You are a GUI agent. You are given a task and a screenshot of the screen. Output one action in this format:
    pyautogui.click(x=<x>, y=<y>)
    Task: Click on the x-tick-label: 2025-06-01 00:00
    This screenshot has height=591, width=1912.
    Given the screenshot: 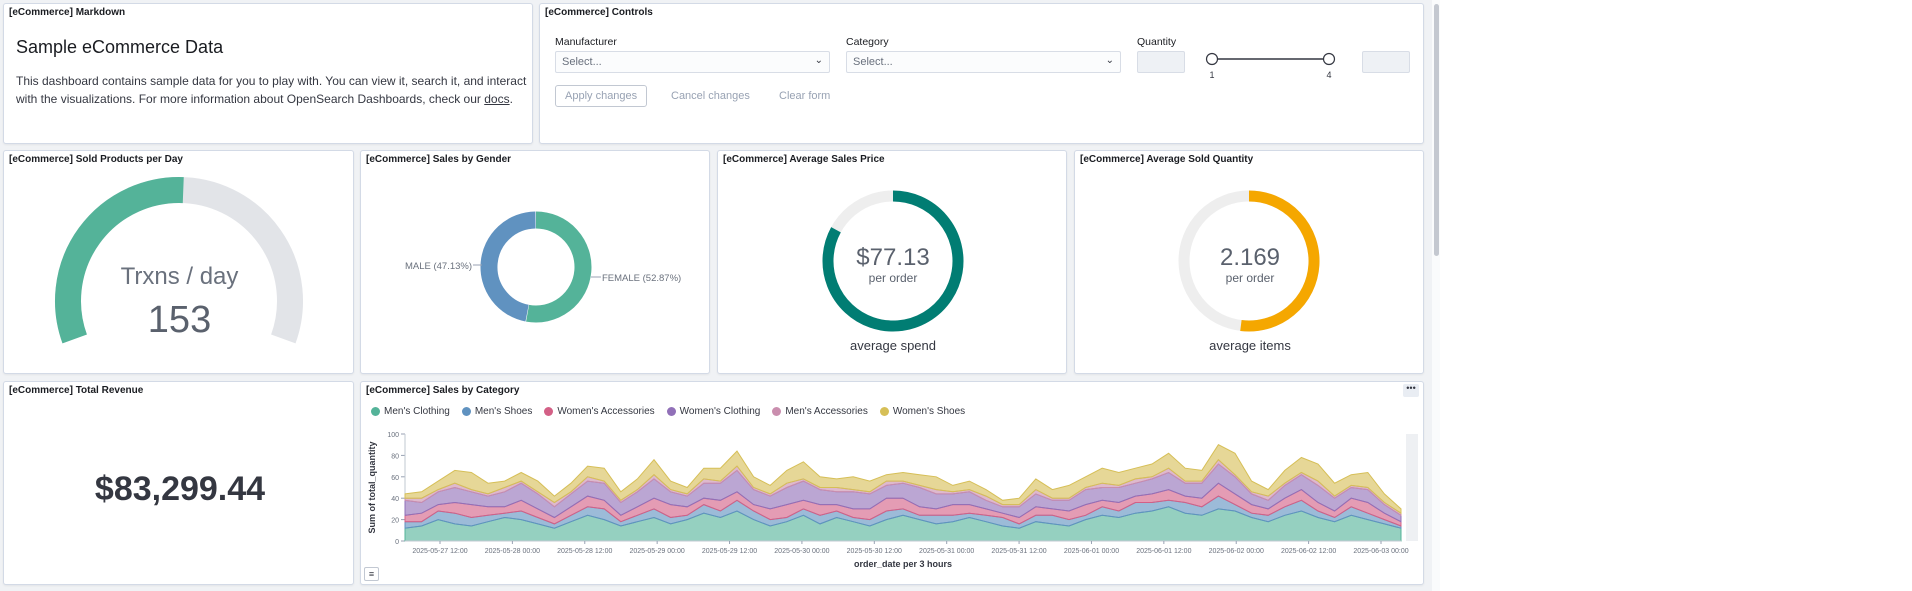 What is the action you would take?
    pyautogui.click(x=1091, y=551)
    